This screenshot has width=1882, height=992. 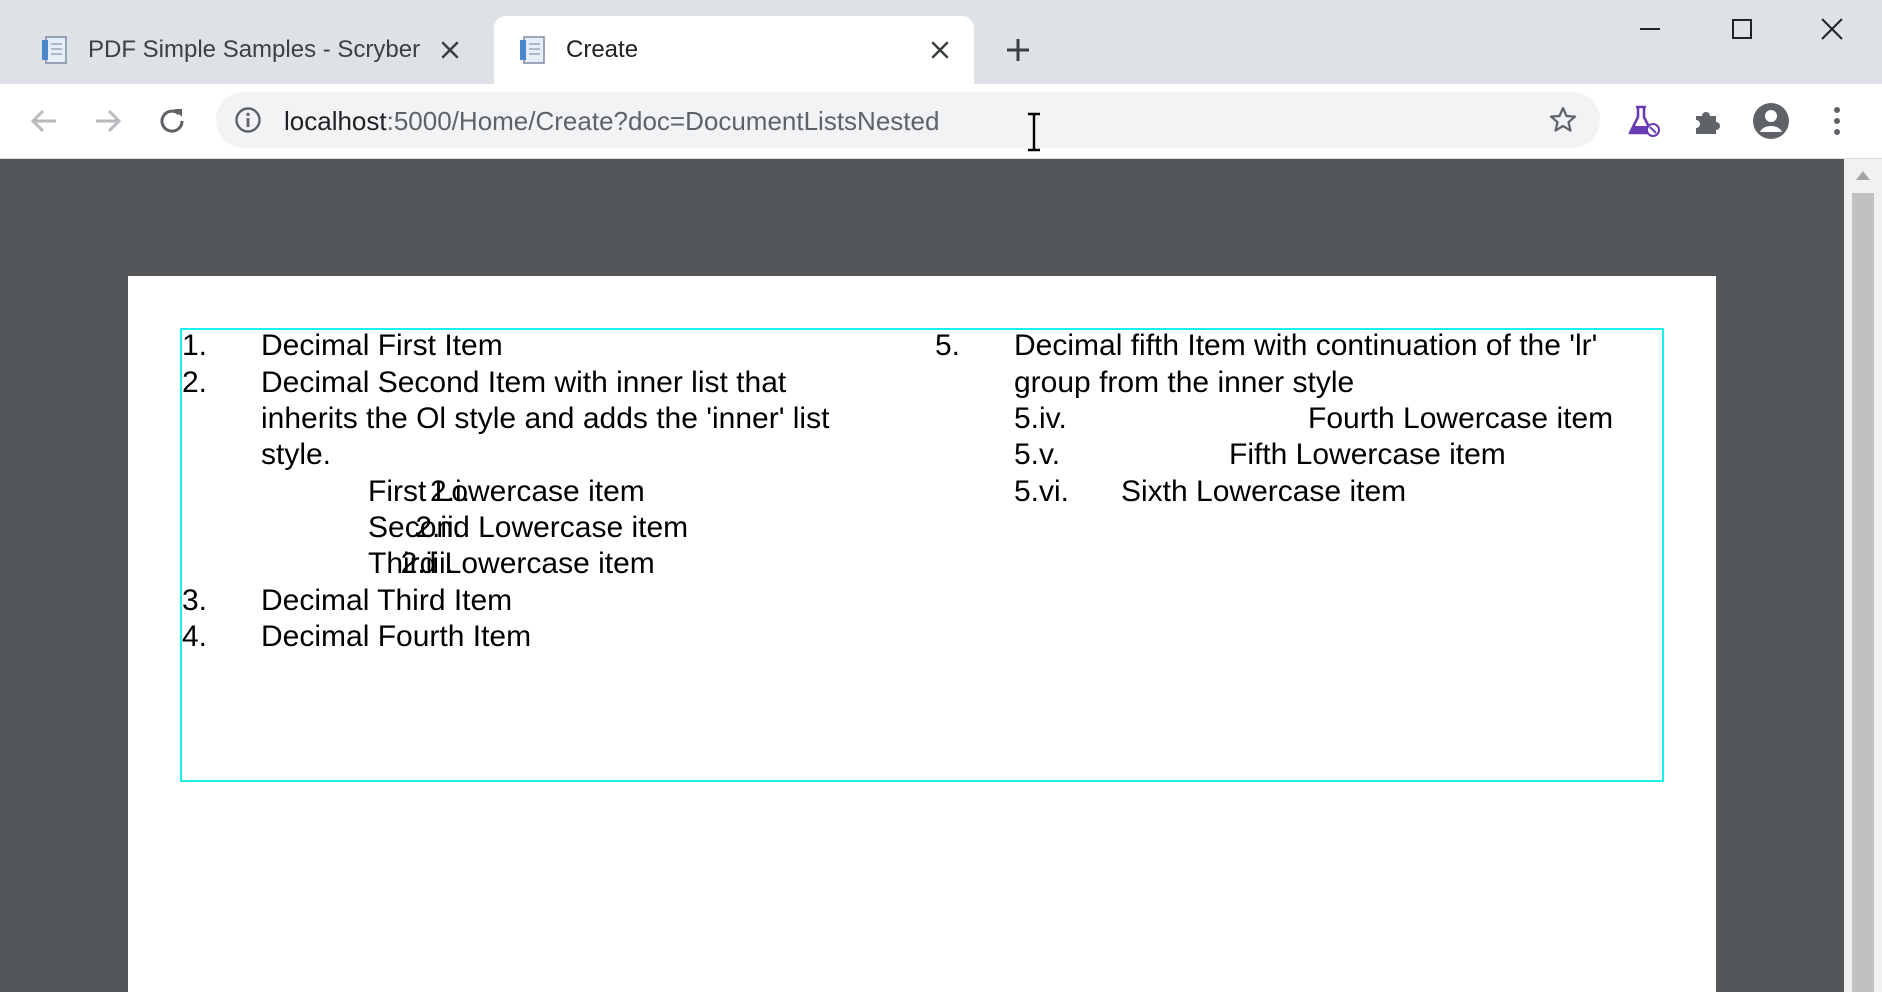 I want to click on window-close-icon, so click(x=1832, y=29).